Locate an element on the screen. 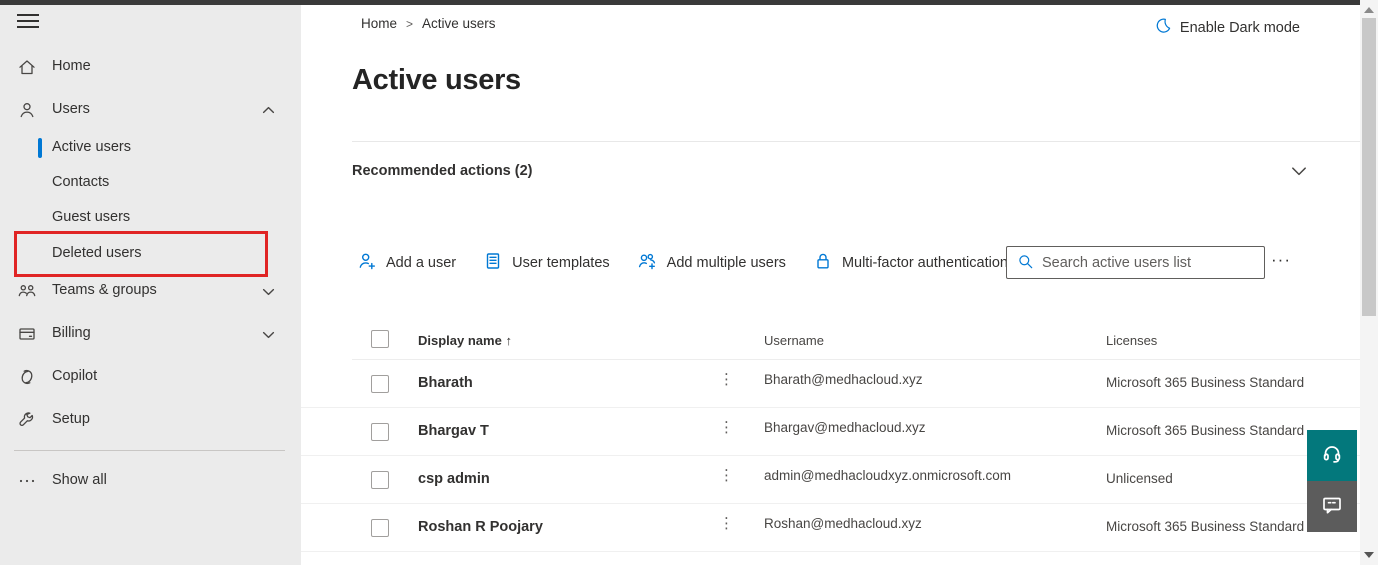  cell-display-name: csp admin is located at coordinates (454, 479).